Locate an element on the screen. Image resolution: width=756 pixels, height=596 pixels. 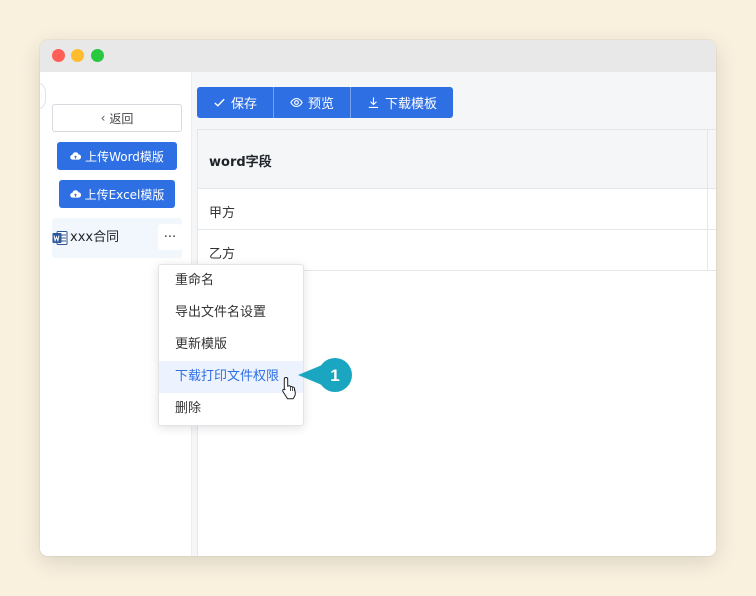
upload-excel-label: 上传Excel模版 is located at coordinates (124, 194).